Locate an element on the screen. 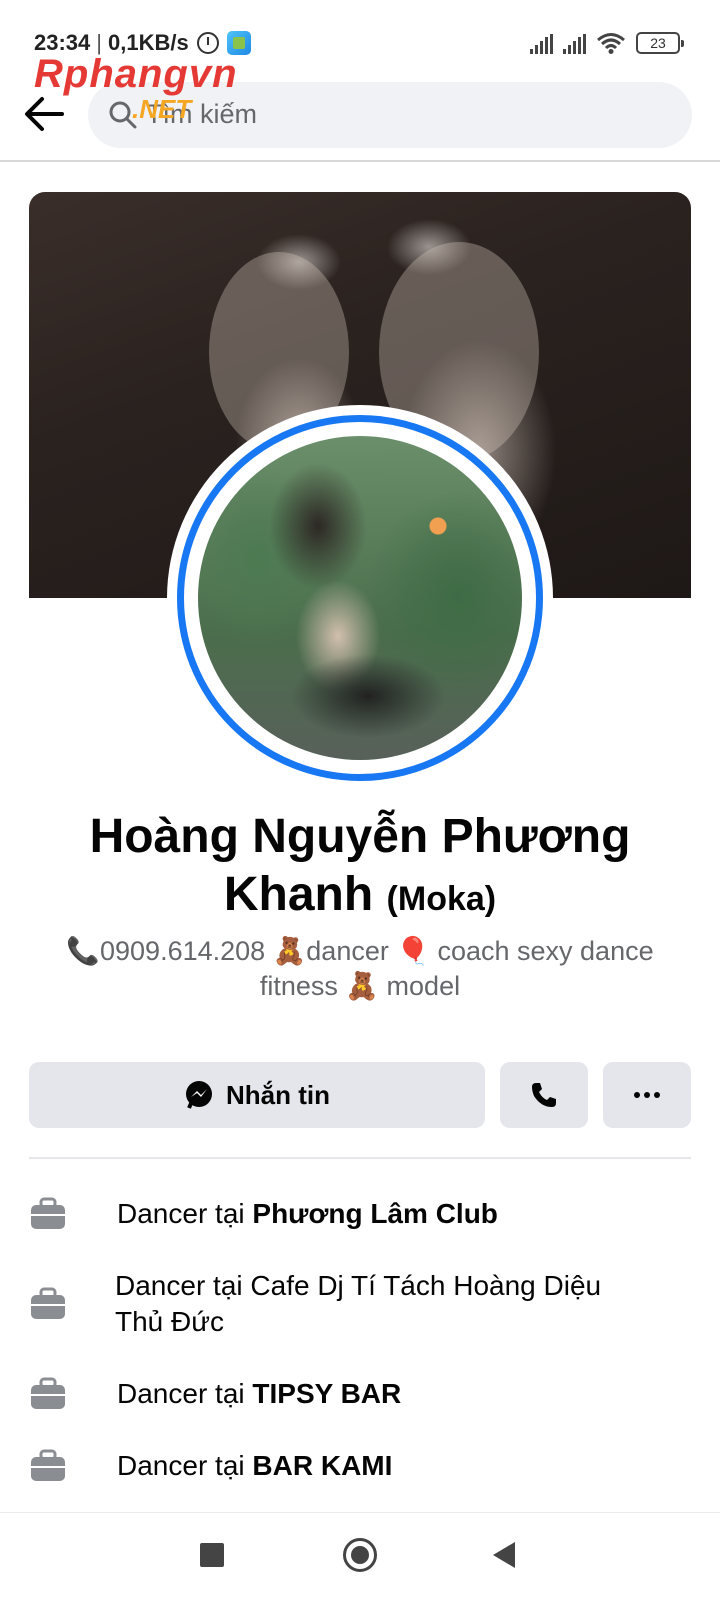 The height and width of the screenshot is (1600, 720). watermark-logo: Rphangvn .NET is located at coordinates (144, 92).